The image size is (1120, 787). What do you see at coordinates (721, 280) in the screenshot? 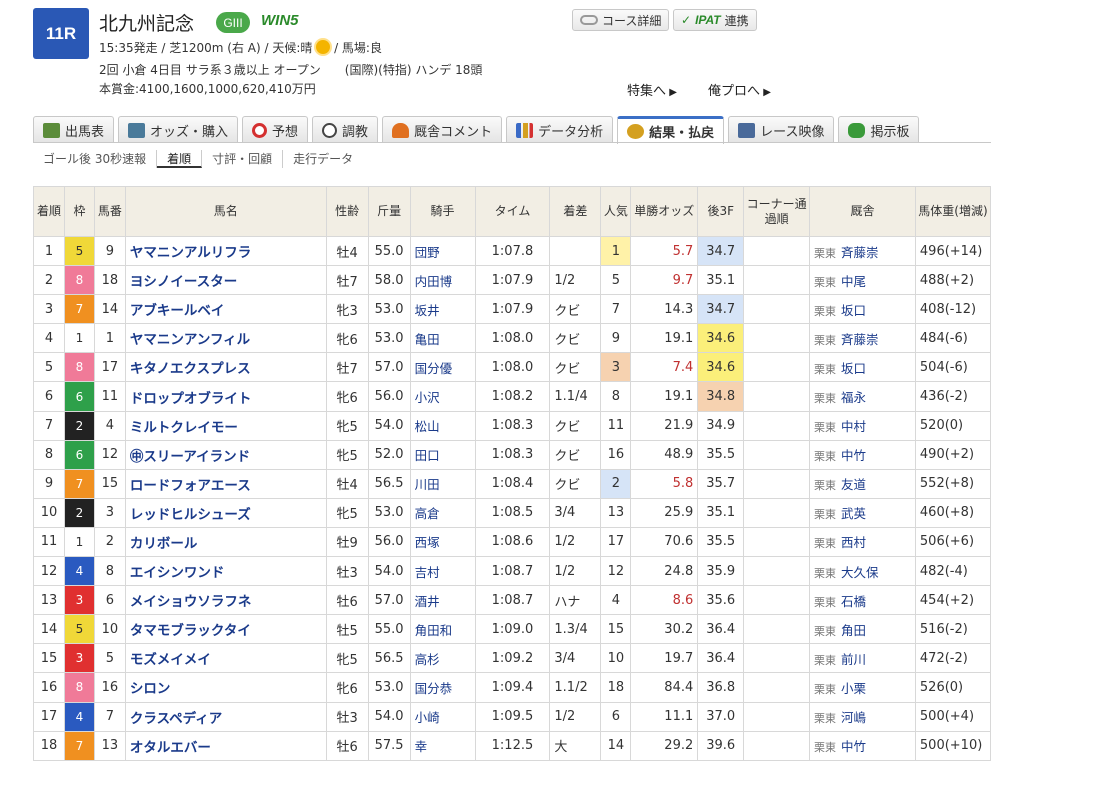
I see `last-3f-cell: 35.1` at bounding box center [721, 280].